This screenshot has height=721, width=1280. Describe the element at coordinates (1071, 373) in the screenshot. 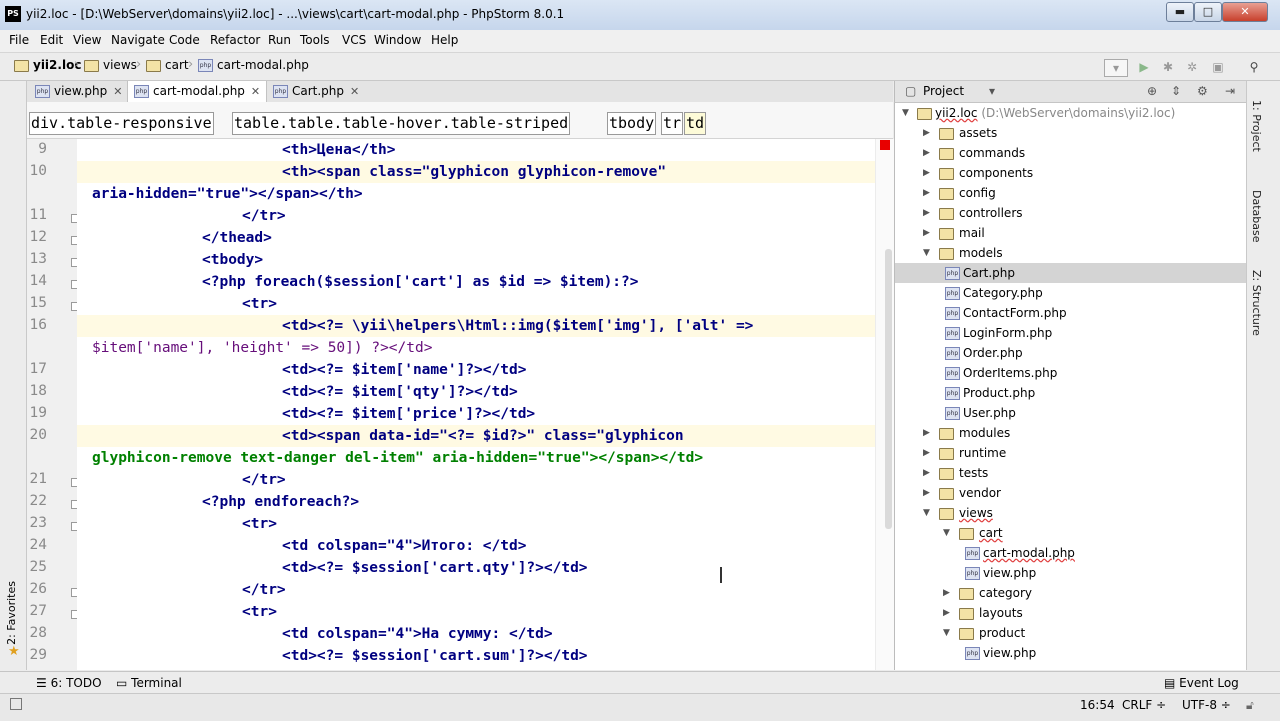

I see `tree-file: php OrderItems.php` at that location.